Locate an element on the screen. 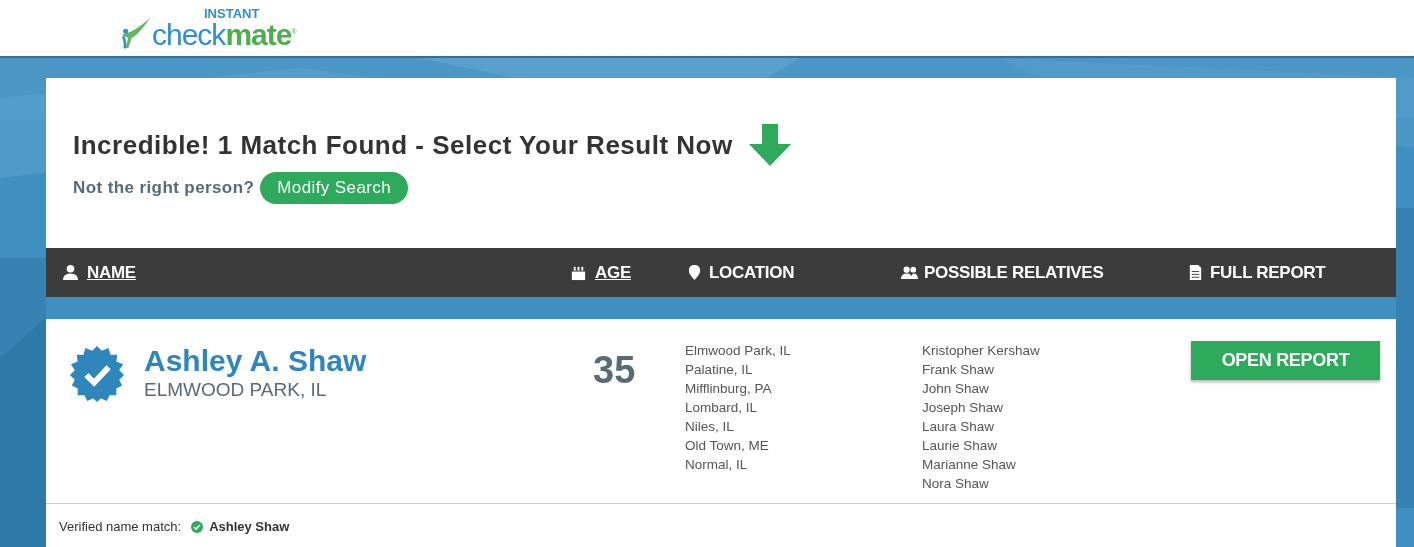  down-arrow-icon is located at coordinates (769, 145).